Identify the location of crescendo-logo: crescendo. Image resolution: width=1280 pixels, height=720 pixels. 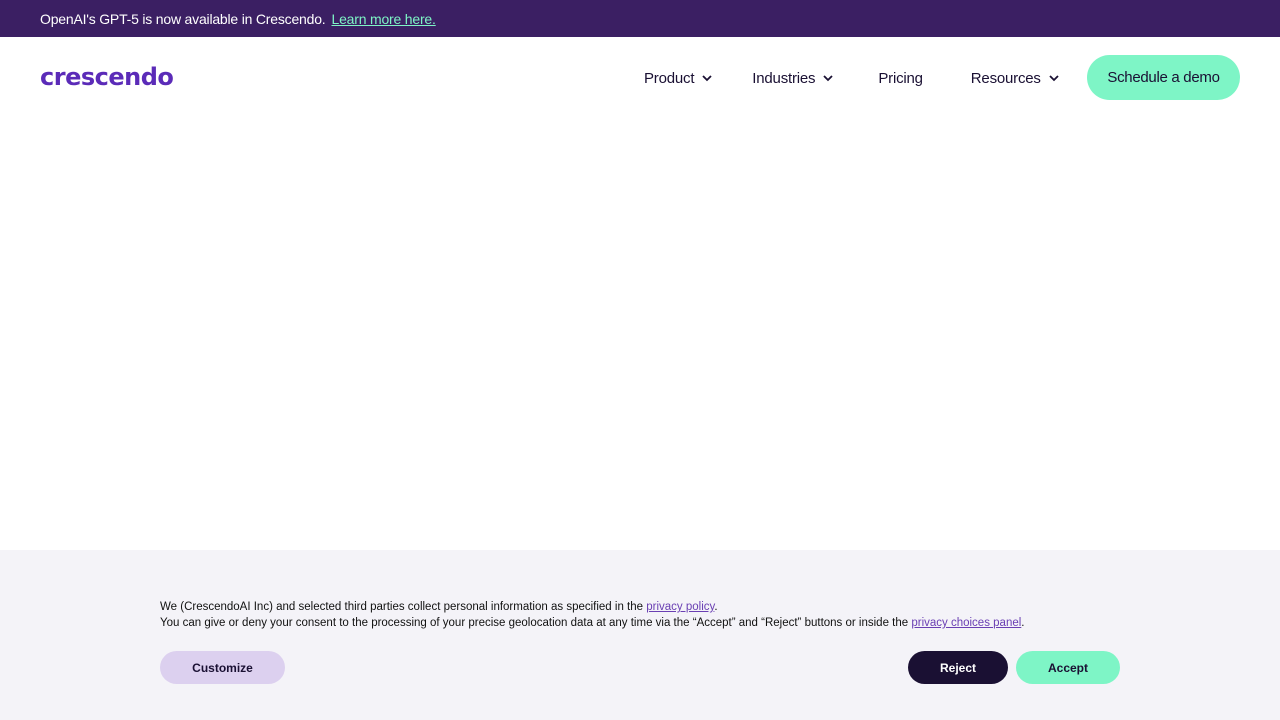
(107, 77).